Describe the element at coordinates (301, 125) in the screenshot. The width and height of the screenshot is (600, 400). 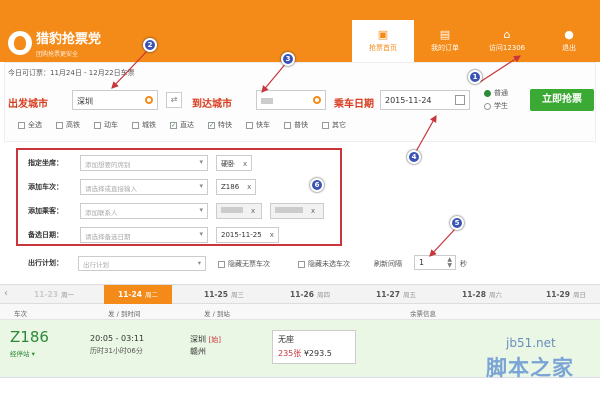
I see `filter-label: 普快` at that location.